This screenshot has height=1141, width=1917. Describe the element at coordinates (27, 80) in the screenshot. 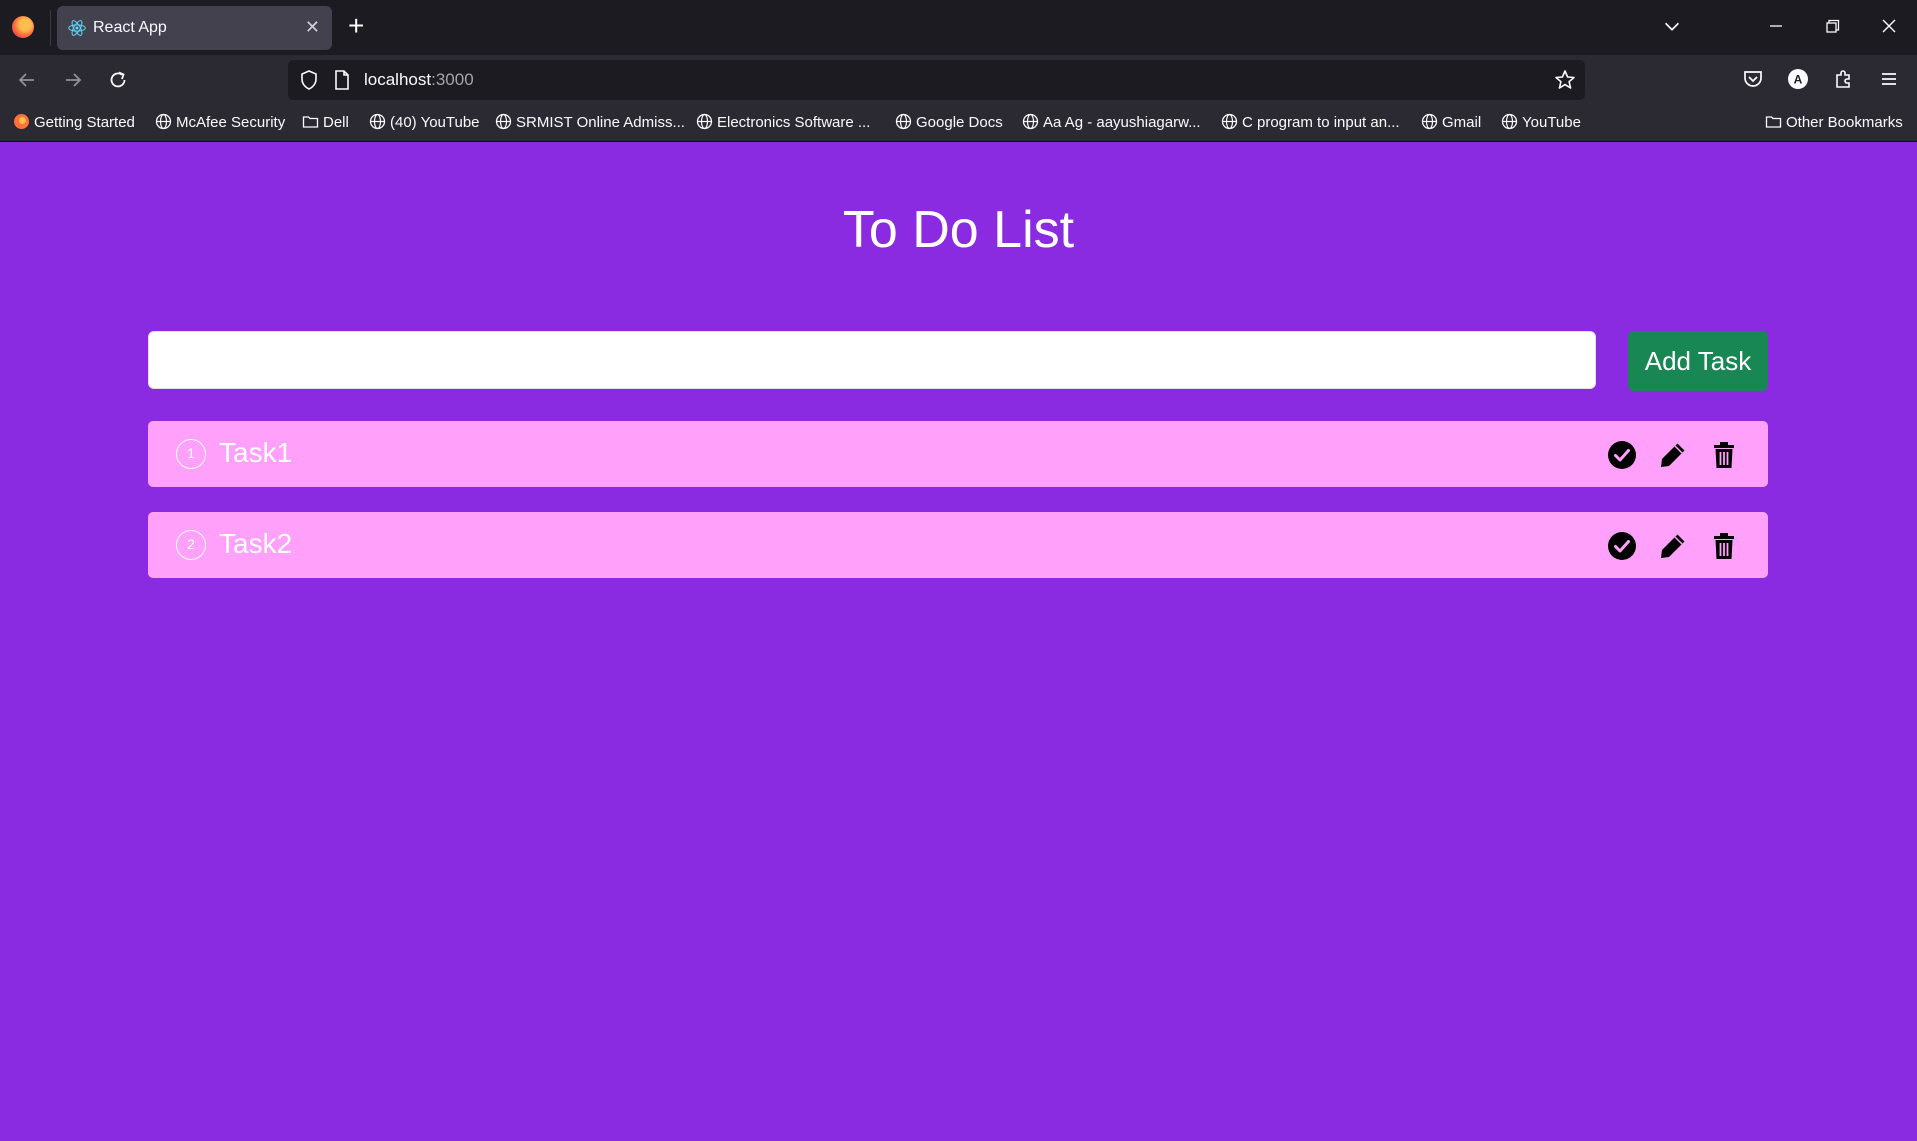

I see `back-icon` at that location.